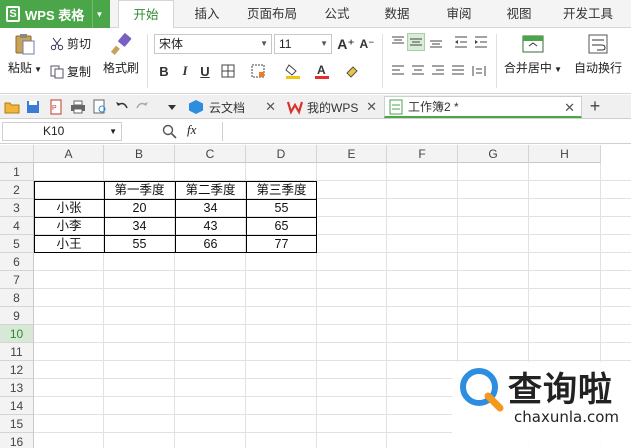 This screenshot has height=448, width=631. I want to click on row-header-5: 5, so click(17, 244).